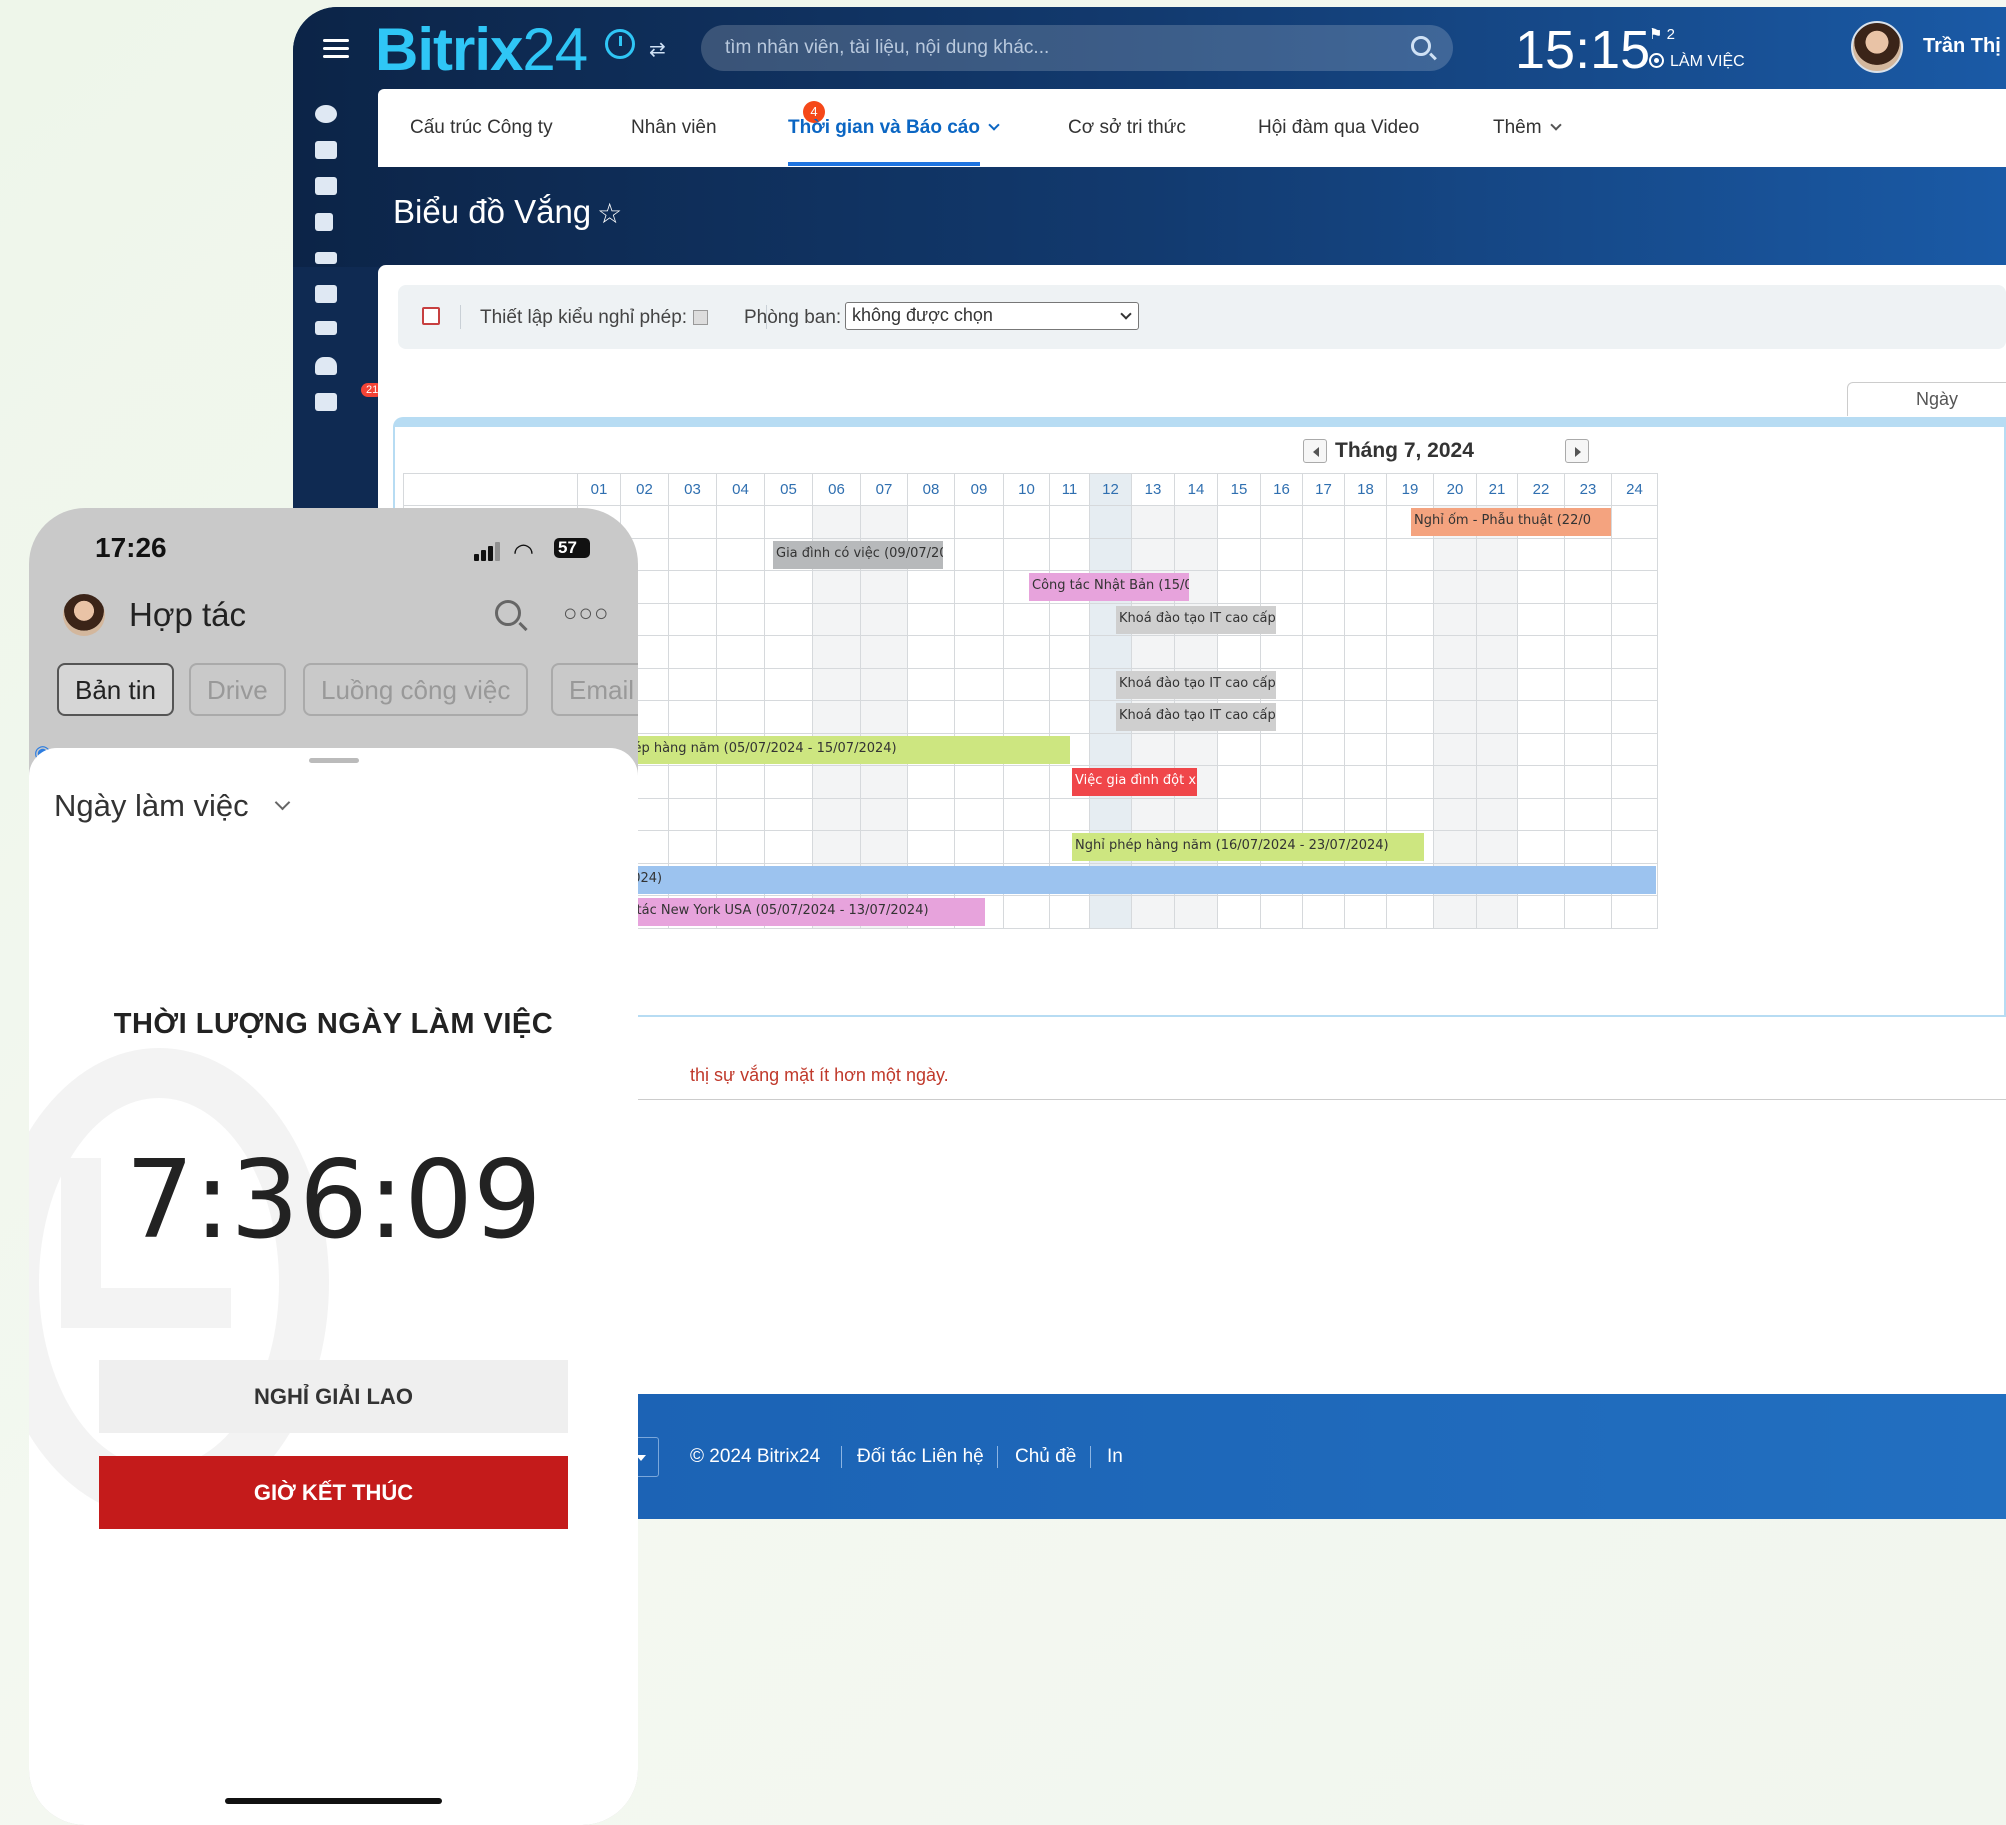 The image size is (2006, 1825). What do you see at coordinates (237, 689) in the screenshot?
I see `tab-drive: Drive` at bounding box center [237, 689].